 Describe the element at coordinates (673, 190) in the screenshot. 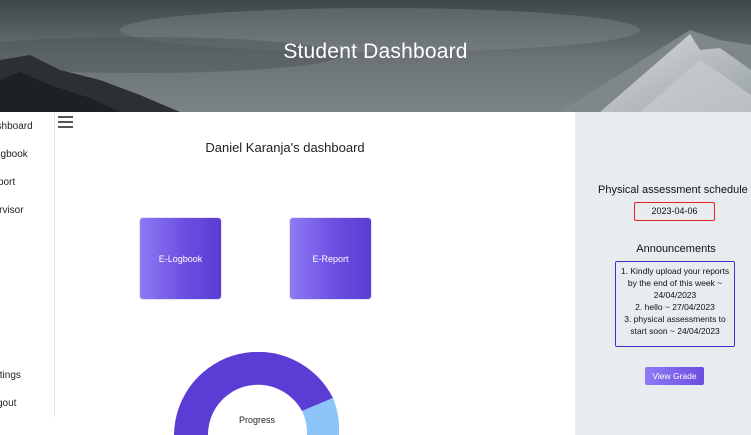

I see `schedule-title: Physical assessment schedule` at that location.